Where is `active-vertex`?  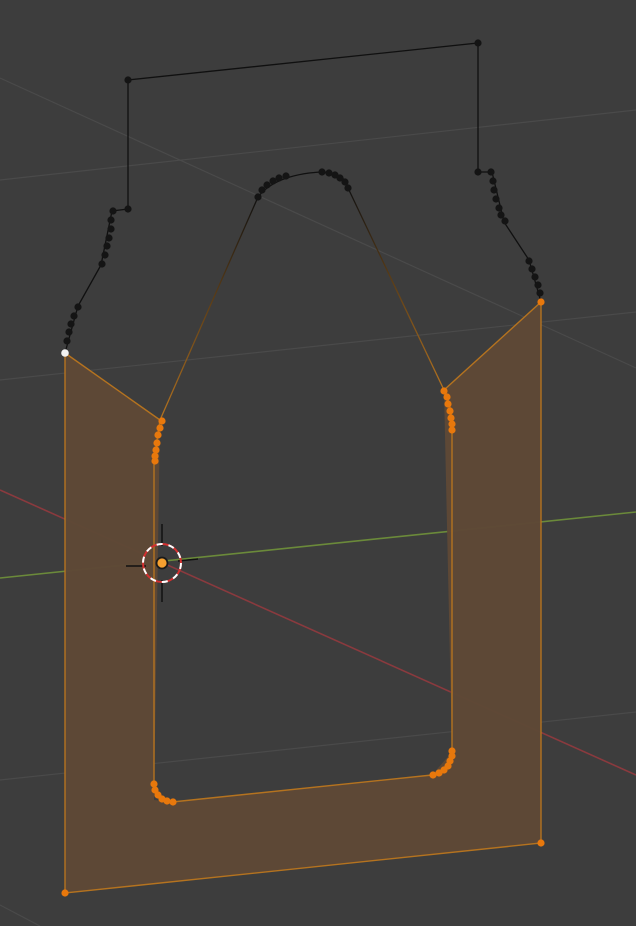
active-vertex is located at coordinates (65, 353).